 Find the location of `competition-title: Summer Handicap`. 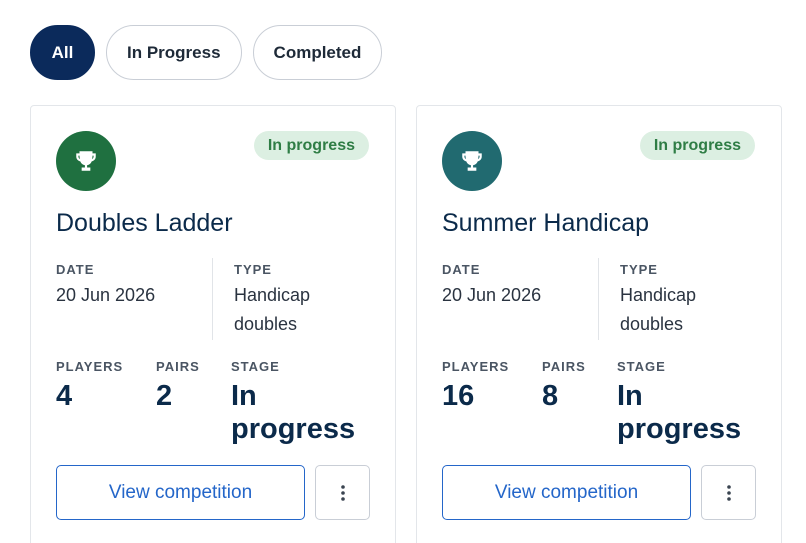

competition-title: Summer Handicap is located at coordinates (546, 223).